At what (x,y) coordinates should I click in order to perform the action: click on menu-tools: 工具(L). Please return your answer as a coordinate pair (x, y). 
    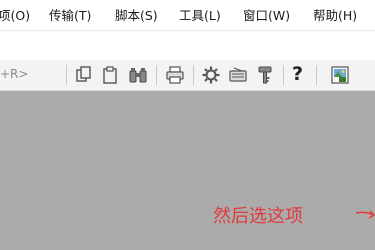
    Looking at the image, I should click on (200, 15).